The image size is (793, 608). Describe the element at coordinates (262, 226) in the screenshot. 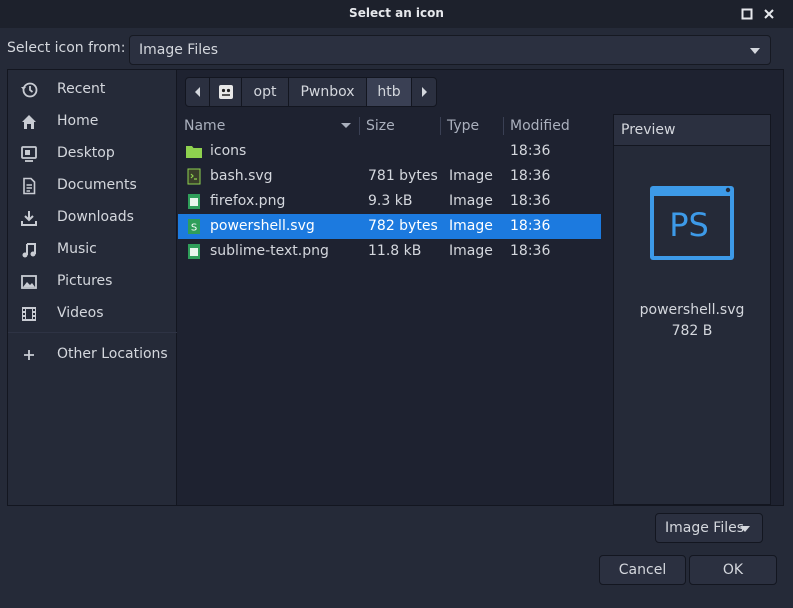

I see `file-name: powershell.svg` at that location.